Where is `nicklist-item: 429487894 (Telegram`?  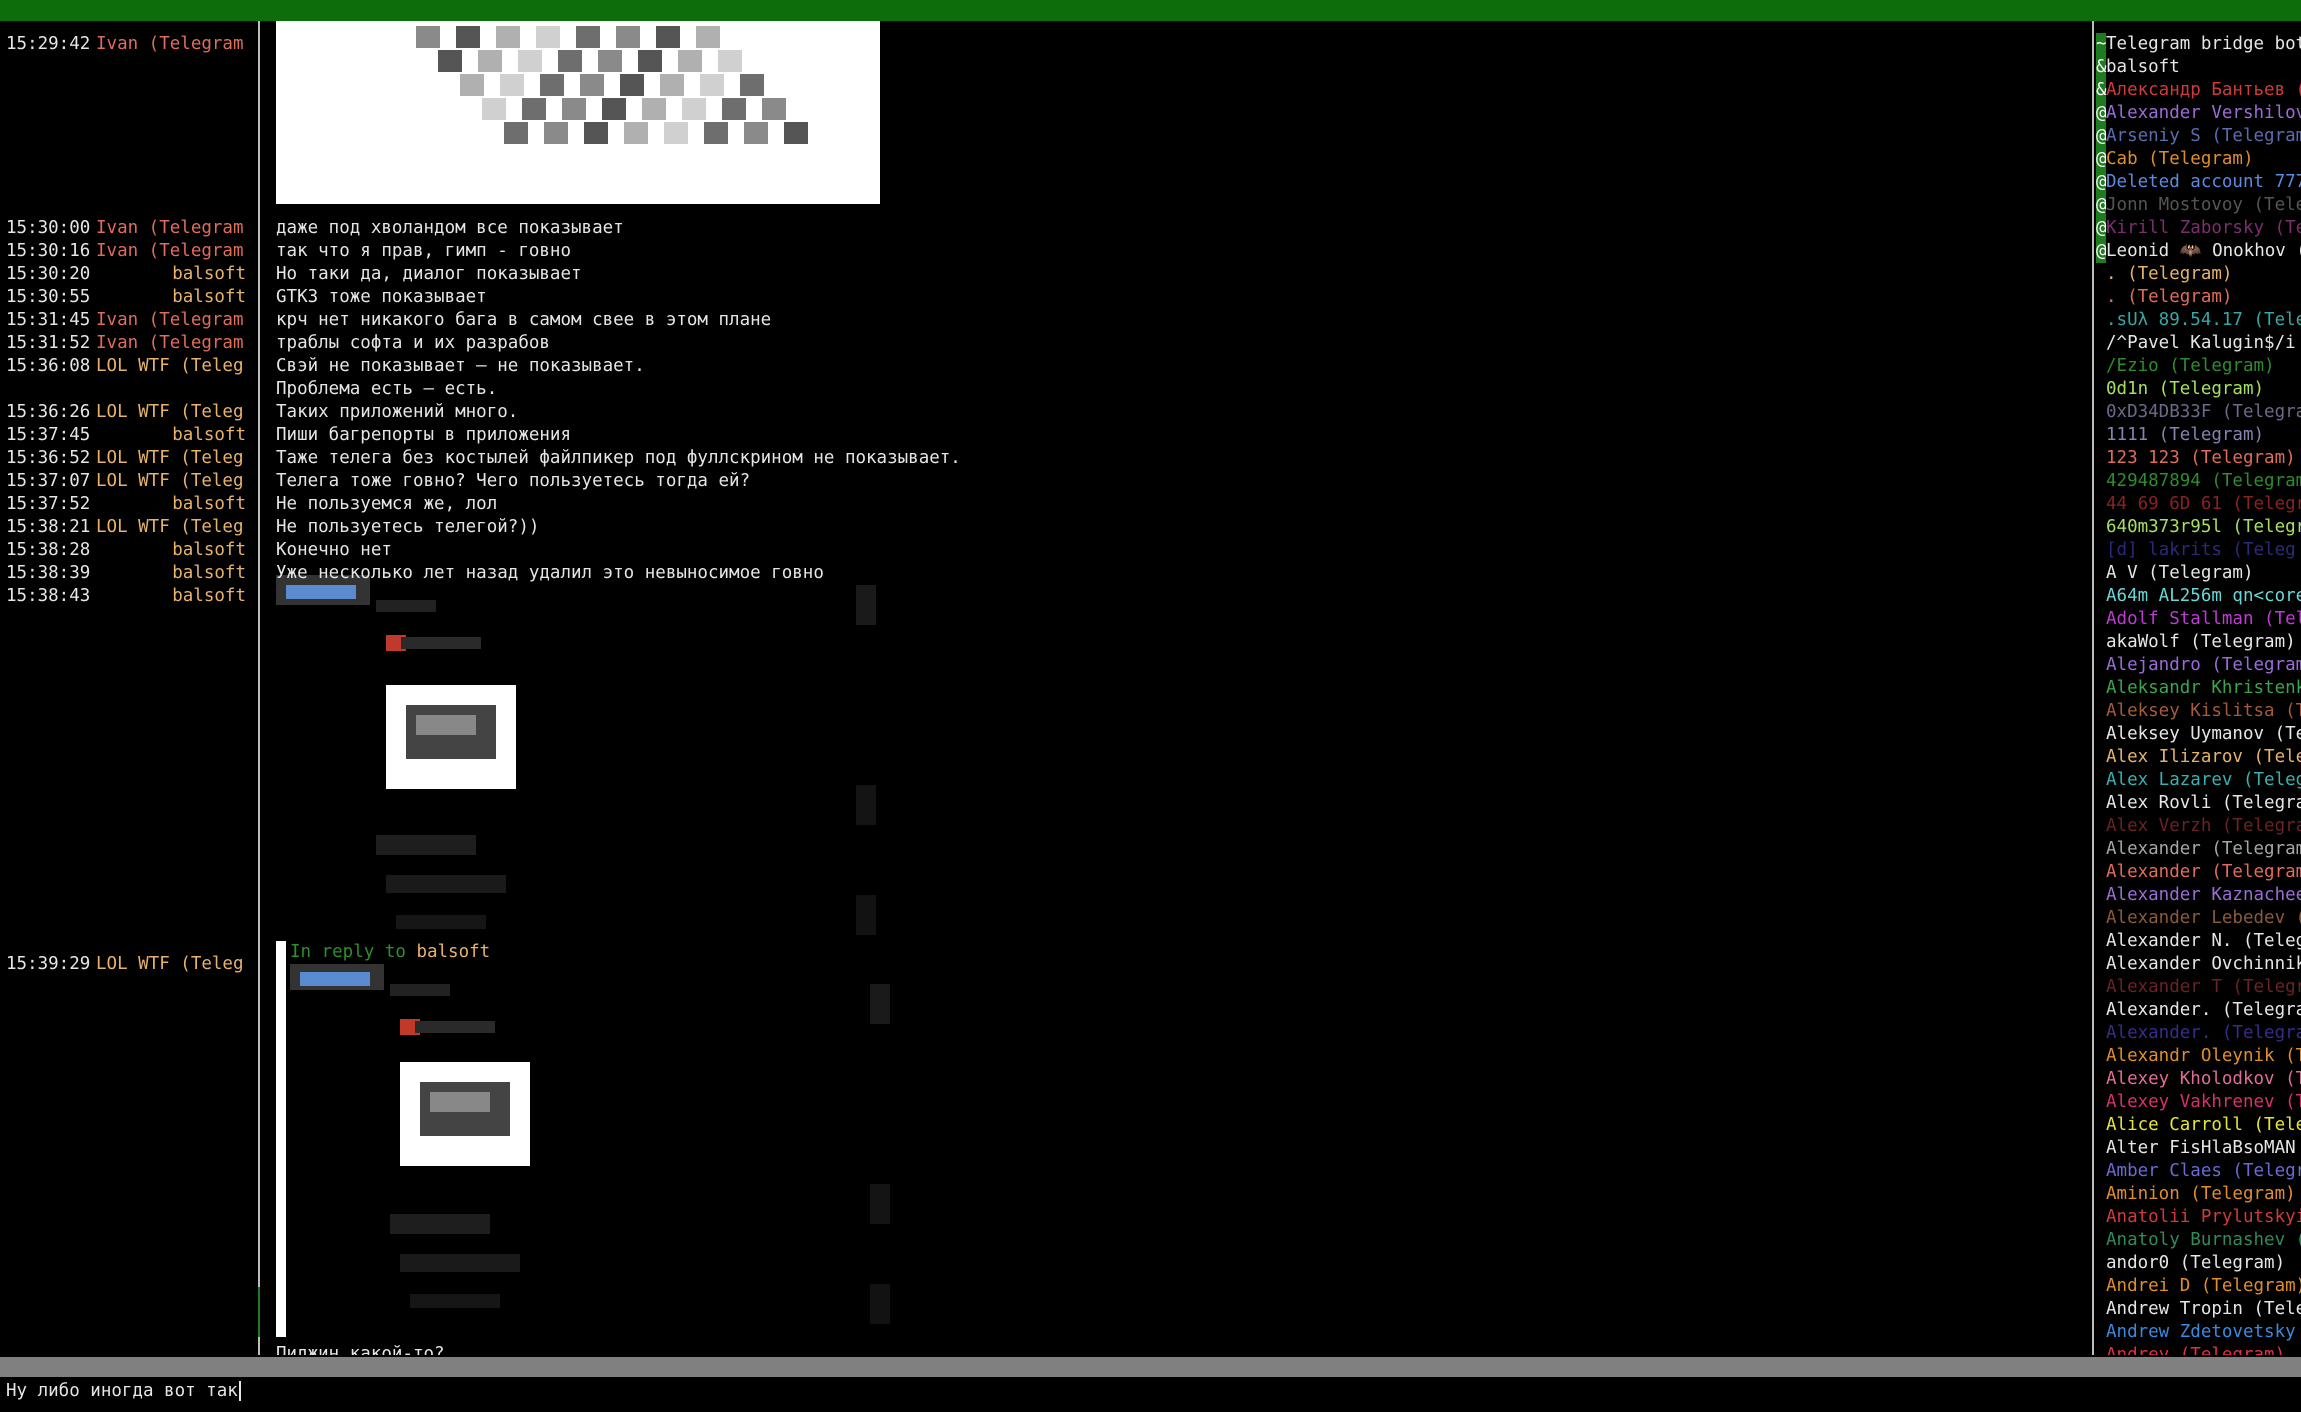
nicklist-item: 429487894 (Telegram is located at coordinates (2198, 481).